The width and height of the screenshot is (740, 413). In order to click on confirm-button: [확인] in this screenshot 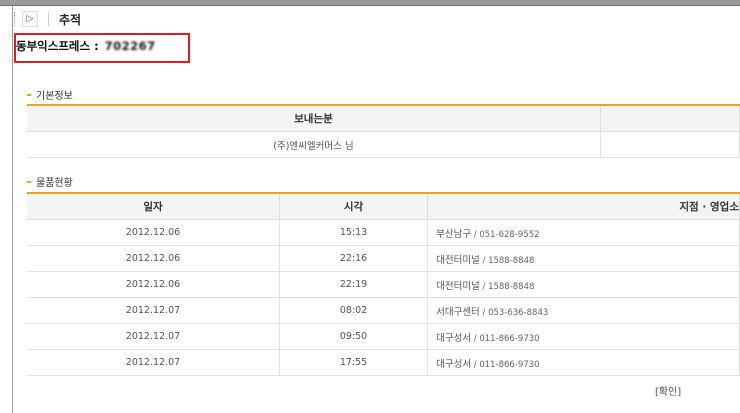, I will do `click(668, 390)`.